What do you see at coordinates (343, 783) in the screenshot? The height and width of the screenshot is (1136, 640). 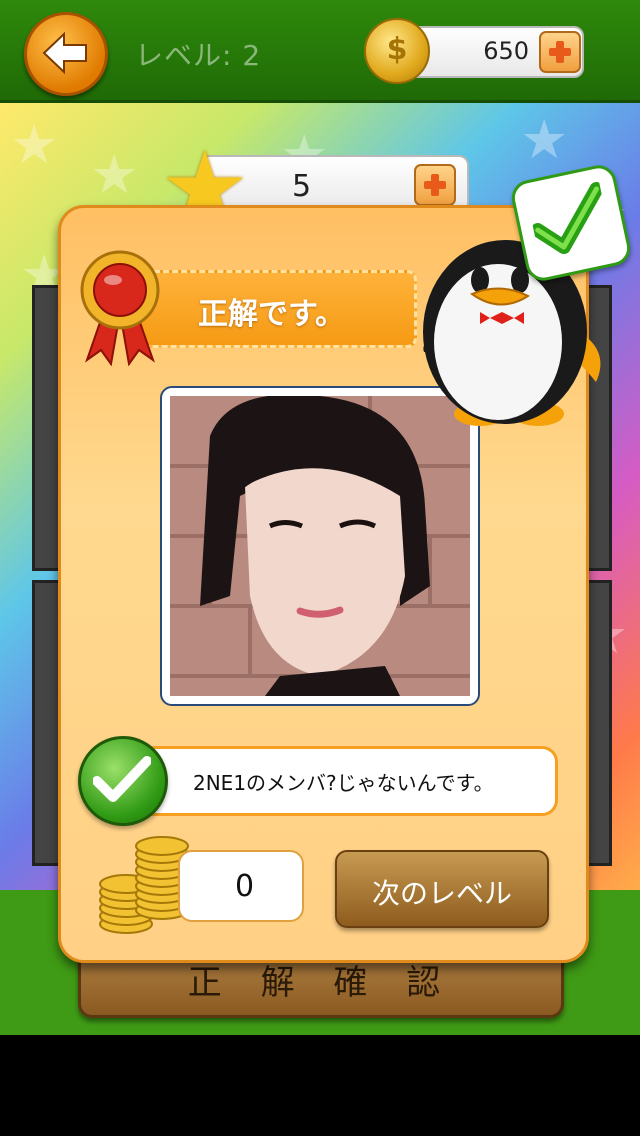 I see `answer-text: 2NE1のメンバ?じゃないんです。` at bounding box center [343, 783].